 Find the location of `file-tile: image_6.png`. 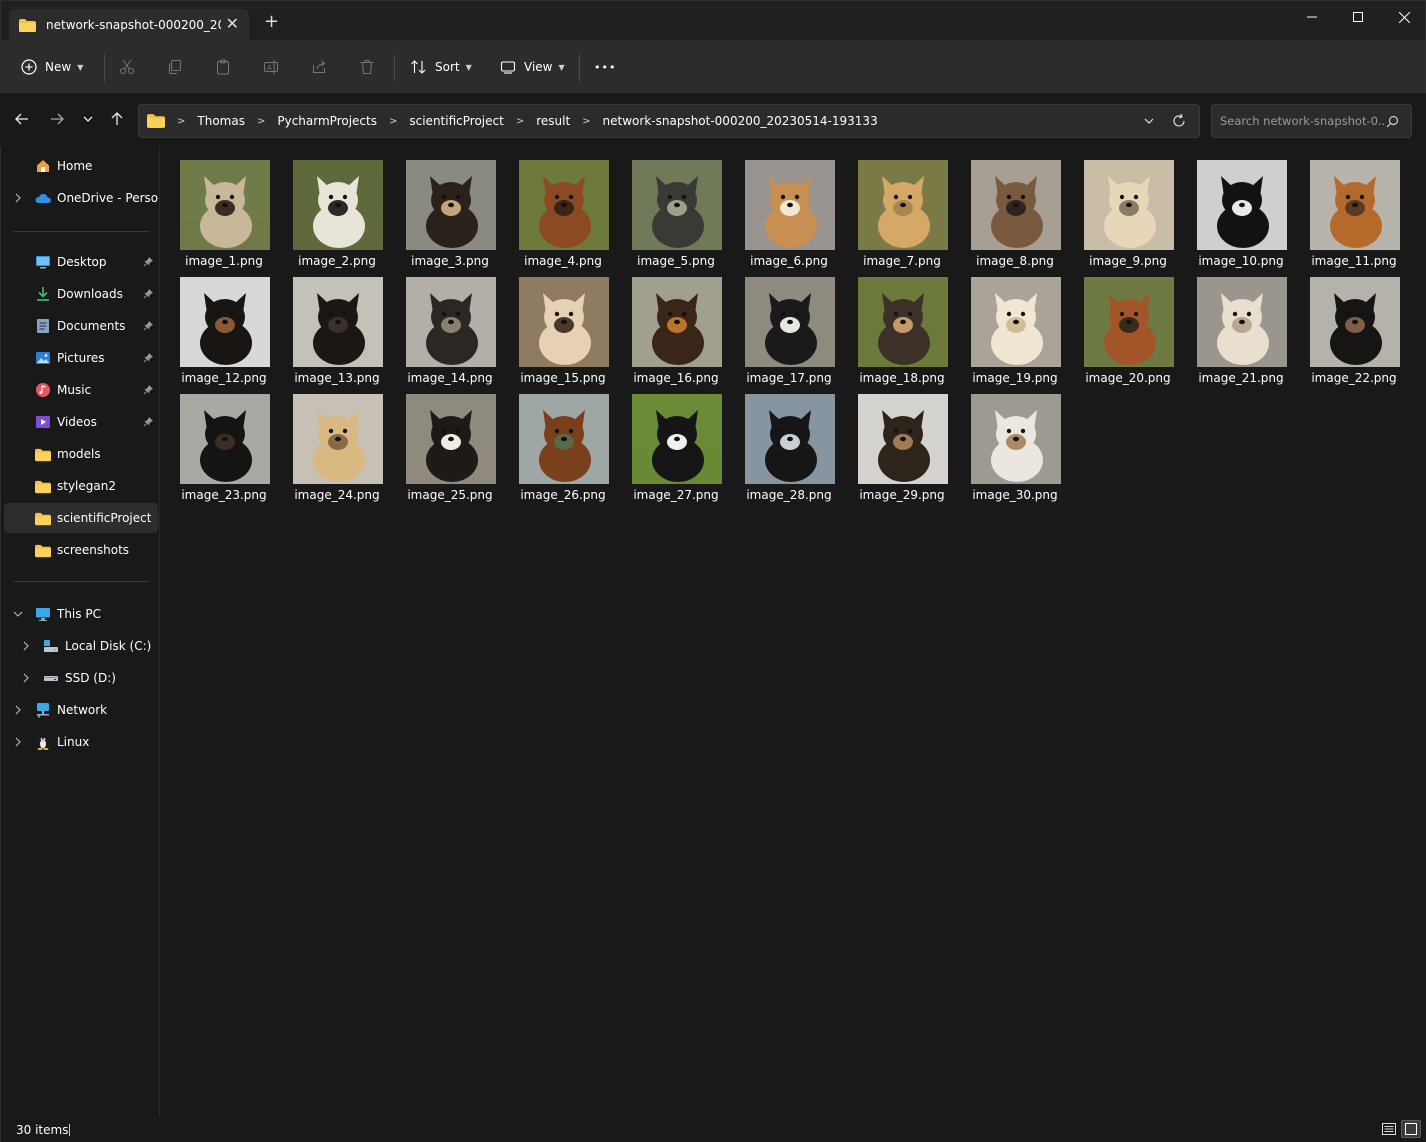

file-tile: image_6.png is located at coordinates (783, 207).